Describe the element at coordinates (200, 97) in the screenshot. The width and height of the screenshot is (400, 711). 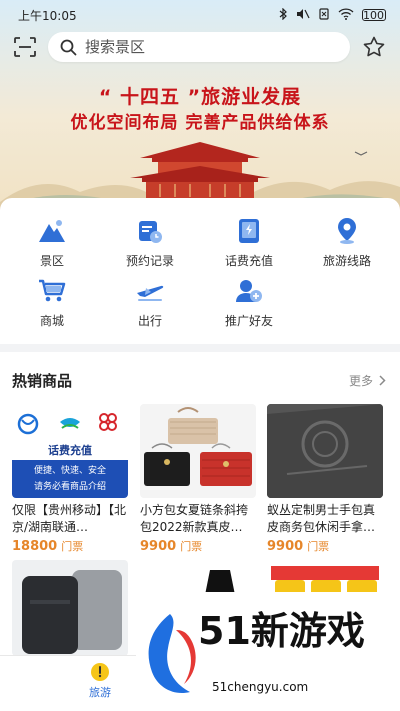
I see `banner-headline: “ 十四五 ”旅游业发展` at that location.